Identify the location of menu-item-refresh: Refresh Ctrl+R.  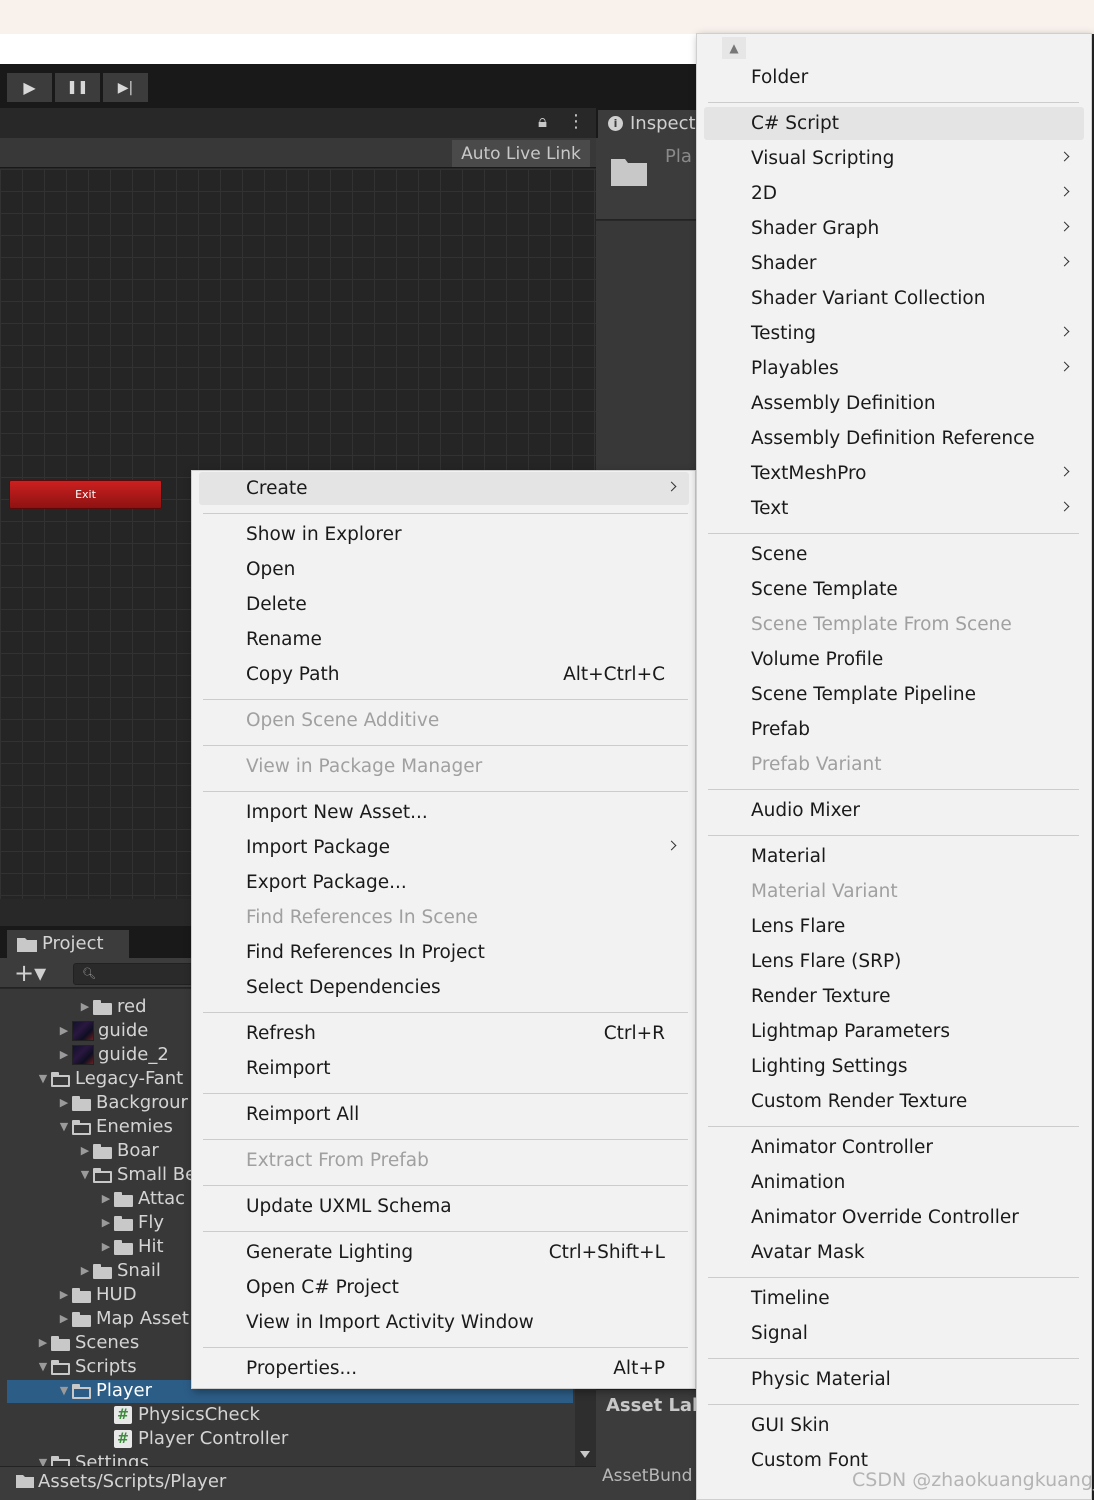
(444, 1033).